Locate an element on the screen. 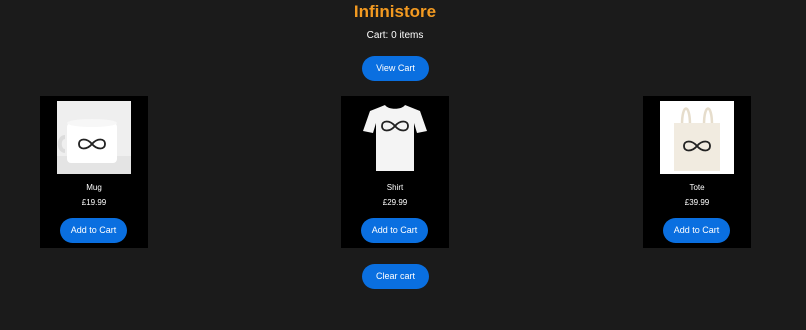  mug-icon is located at coordinates (94, 137).